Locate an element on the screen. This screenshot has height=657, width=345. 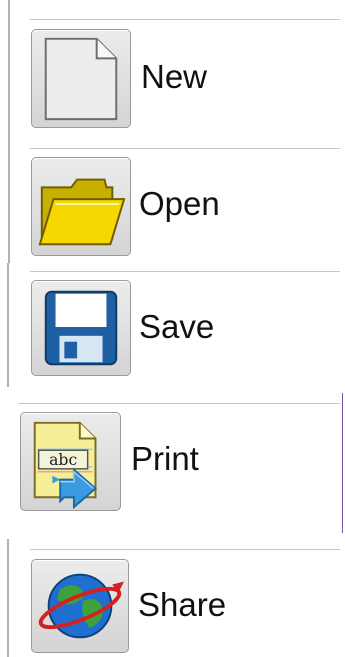
open-button is located at coordinates (81, 206).